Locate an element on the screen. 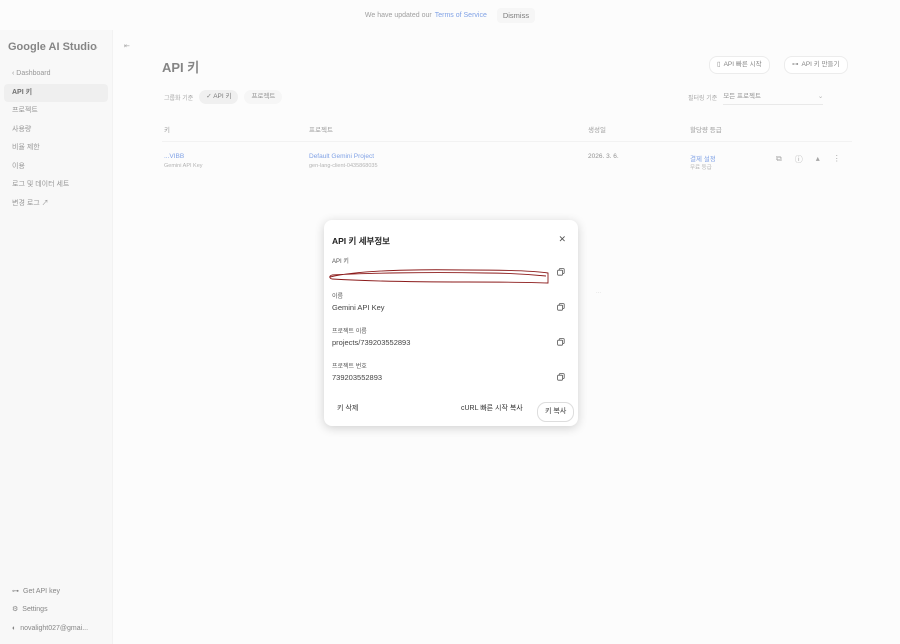 This screenshot has width=900, height=644. name-value: Gemini API Key is located at coordinates (358, 307).